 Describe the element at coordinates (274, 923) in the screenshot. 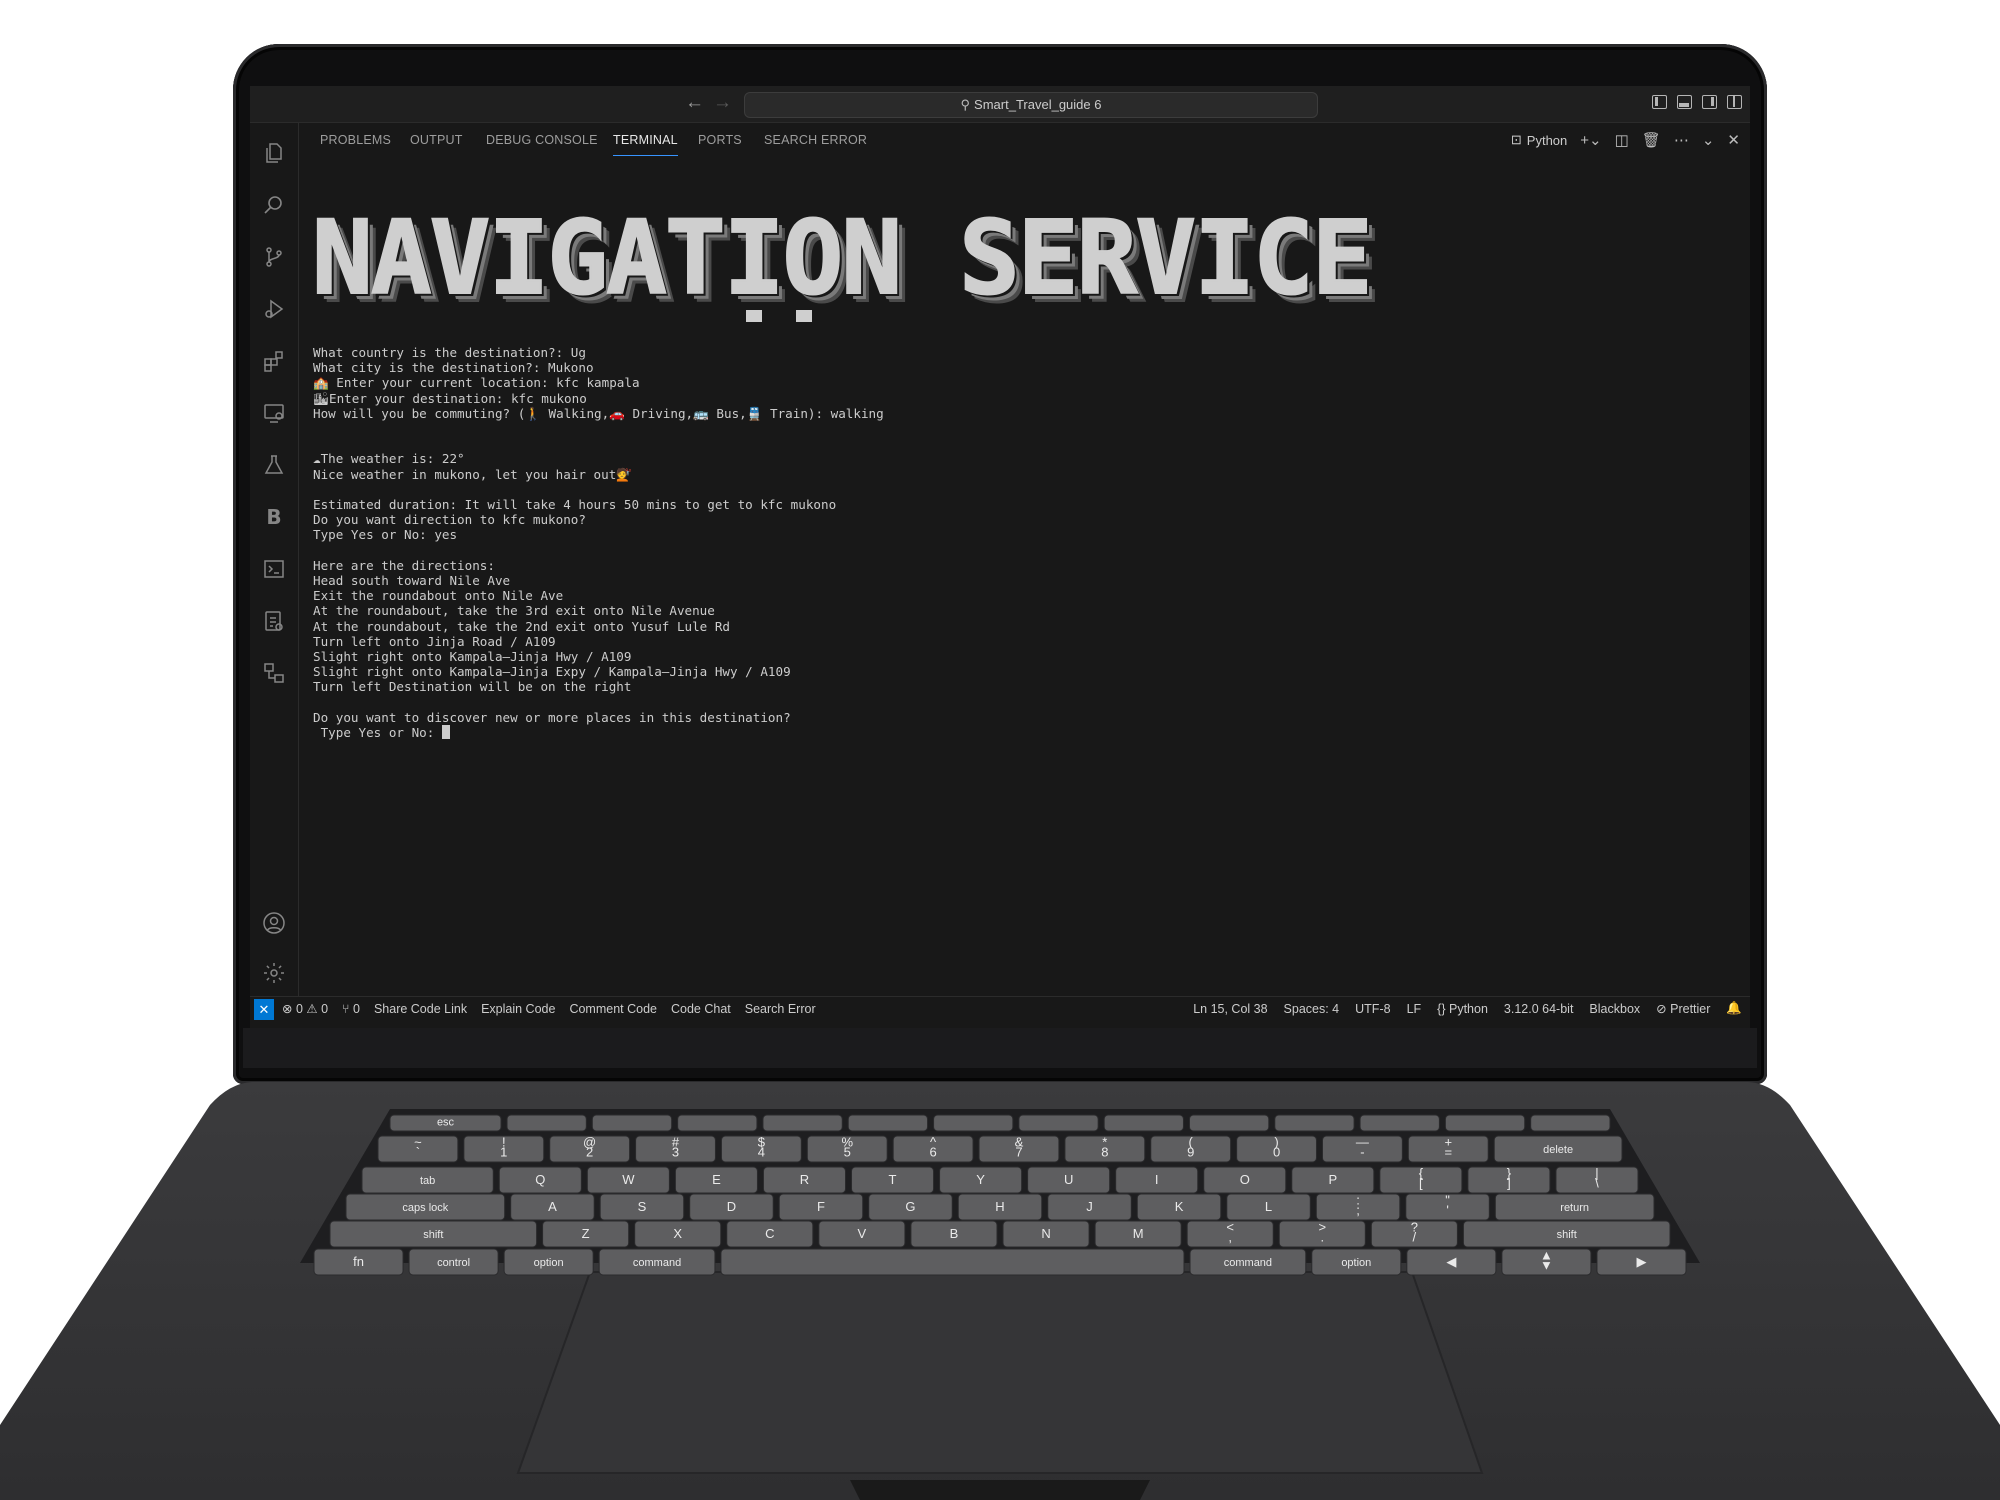

I see `account-icon` at that location.